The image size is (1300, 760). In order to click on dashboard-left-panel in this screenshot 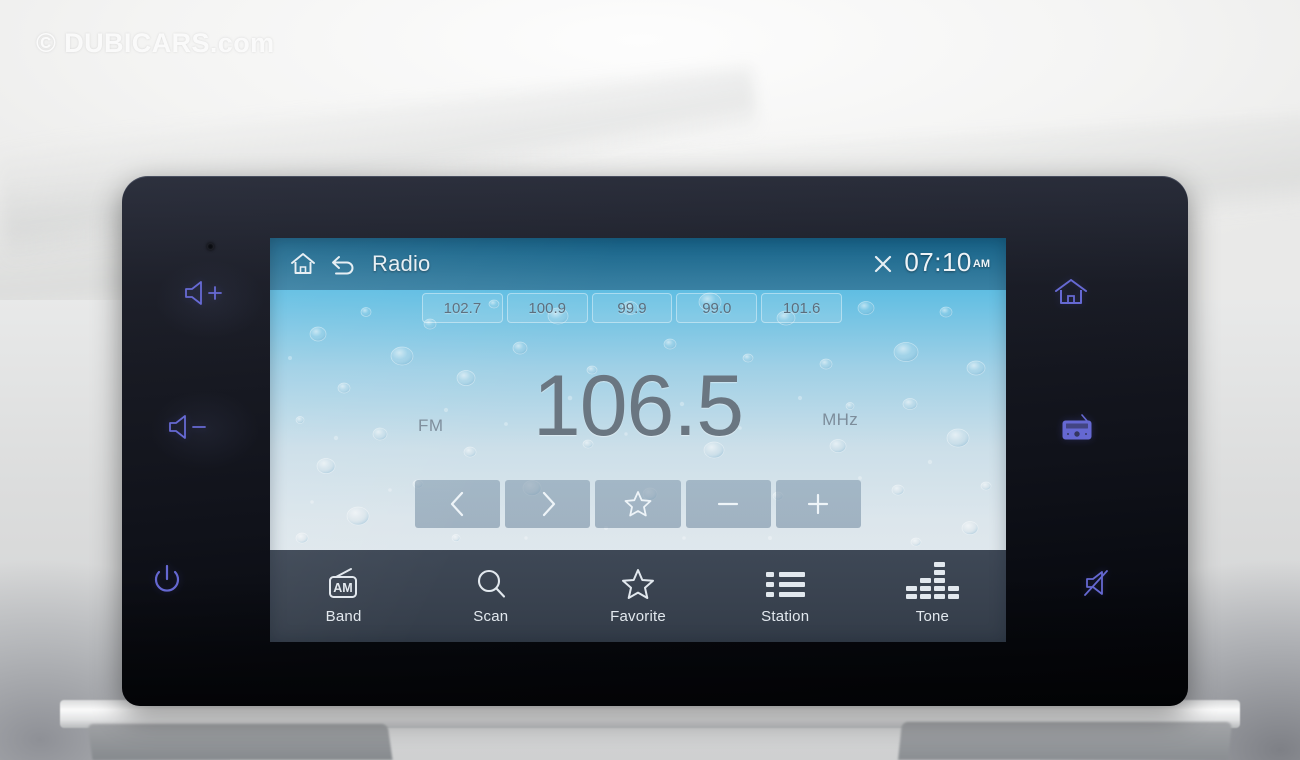, I will do `click(240, 742)`.